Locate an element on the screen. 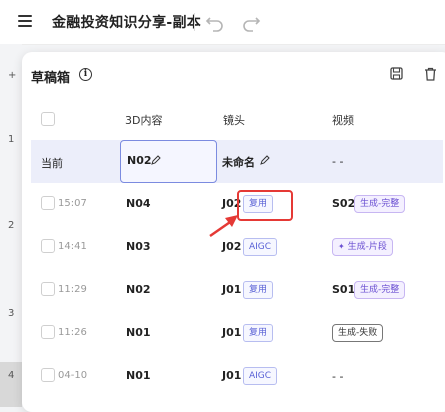 Image resolution: width=445 pixels, height=412 pixels. table-row: 14:41 N03 J02 AIGC ✦ 生成-片段 is located at coordinates (237, 247).